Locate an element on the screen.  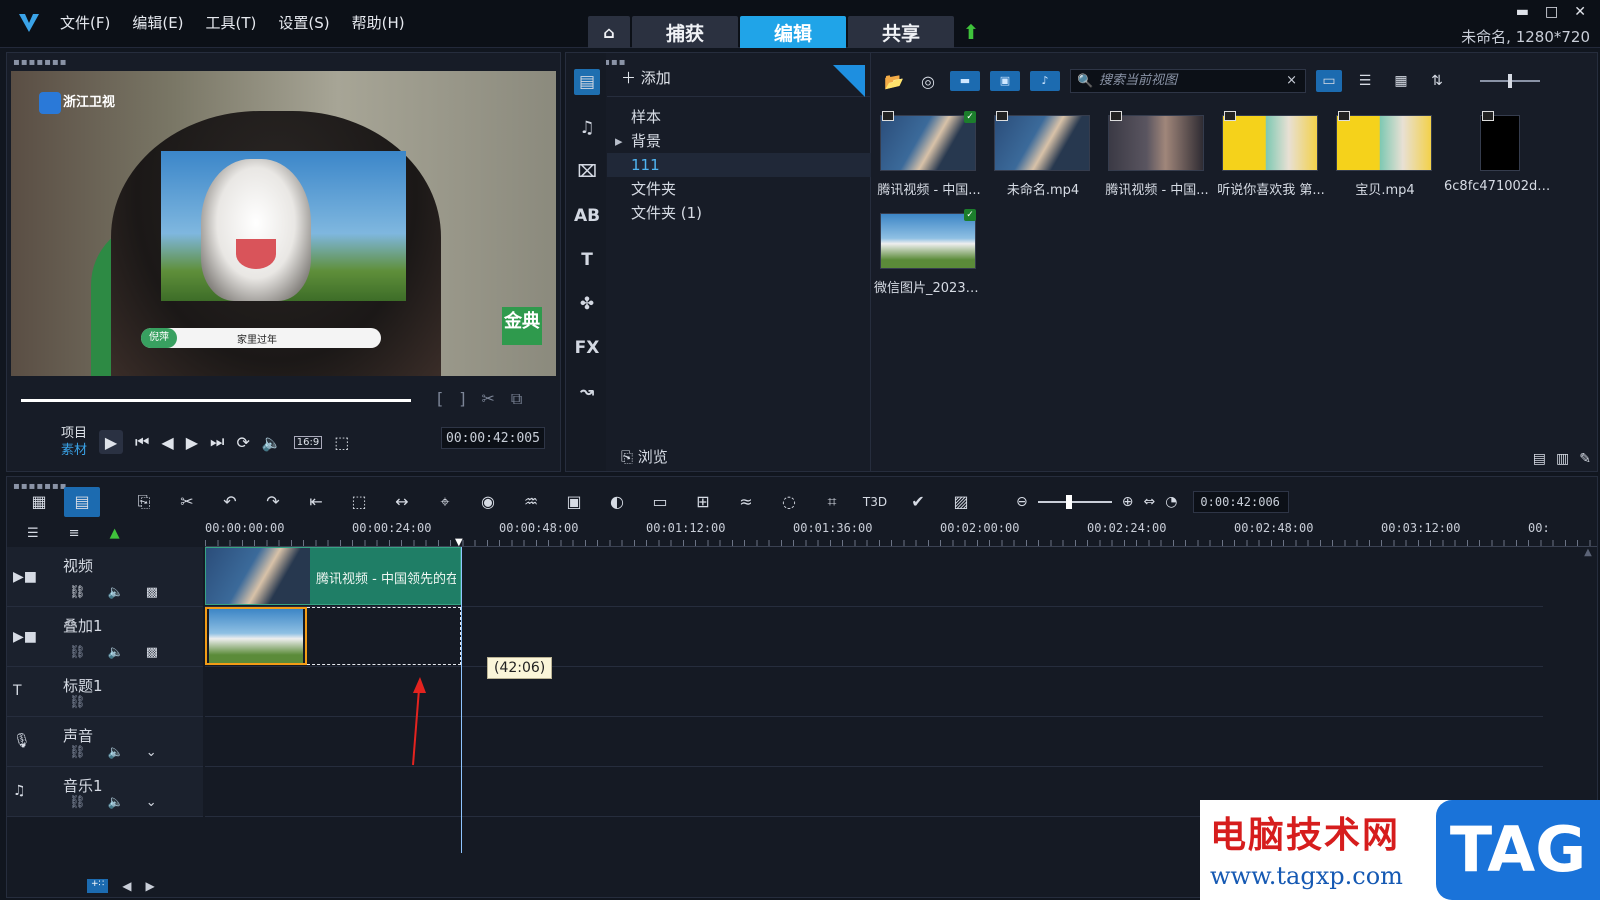
menu-file: 文件(F) is located at coordinates (85, 22).